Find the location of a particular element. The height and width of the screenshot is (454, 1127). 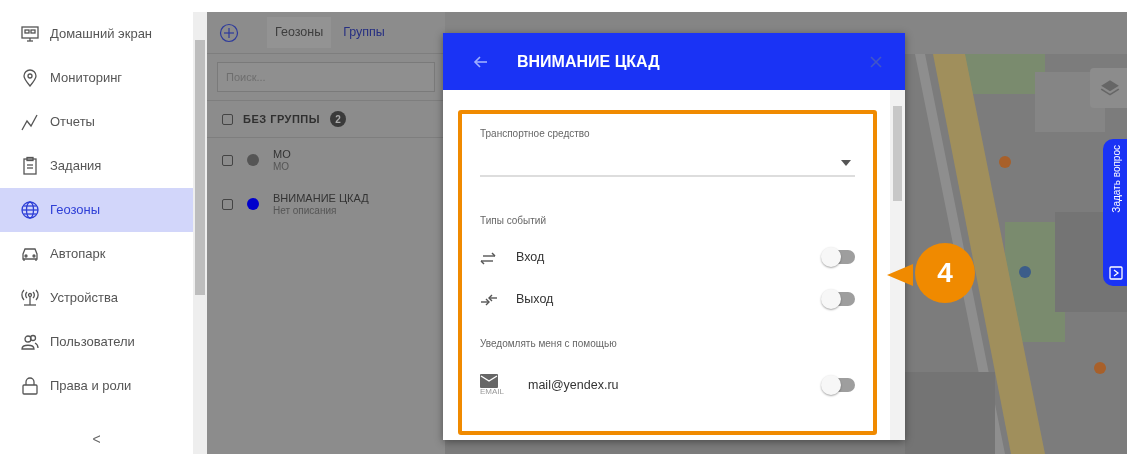

sidebar-item: Пользователи is located at coordinates (96, 342).